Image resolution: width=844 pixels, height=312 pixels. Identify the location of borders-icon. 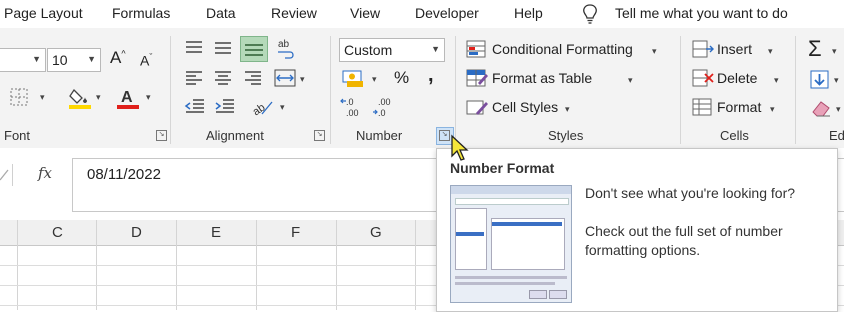
(19, 97).